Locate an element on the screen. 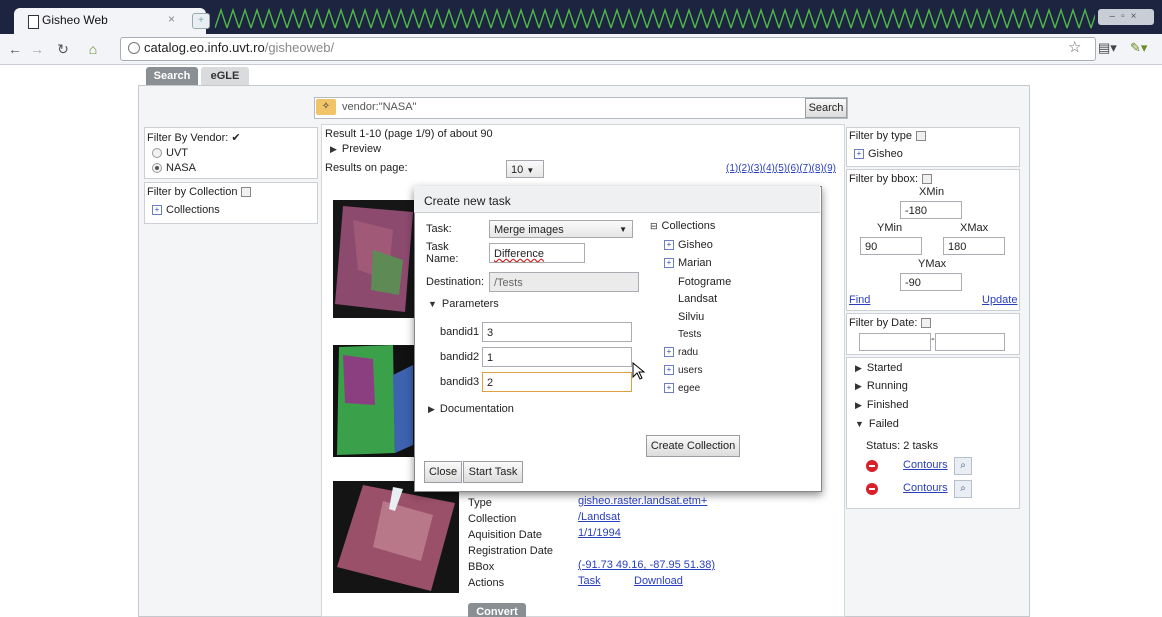 The height and width of the screenshot is (617, 1162). vendor-option-nasa: NASA is located at coordinates (174, 168).